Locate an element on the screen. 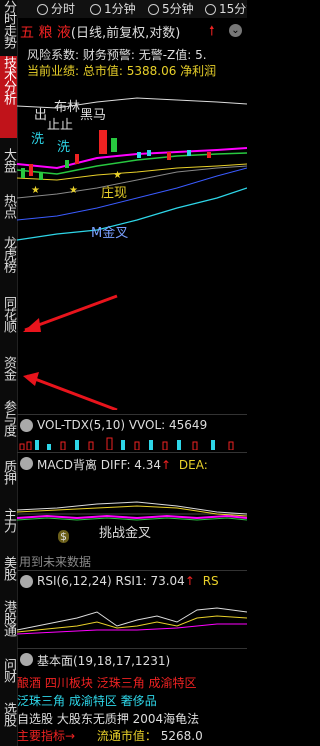 The height and width of the screenshot is (746, 320). sidebar-item-hk-connect: 港股通 is located at coordinates (8, 627).